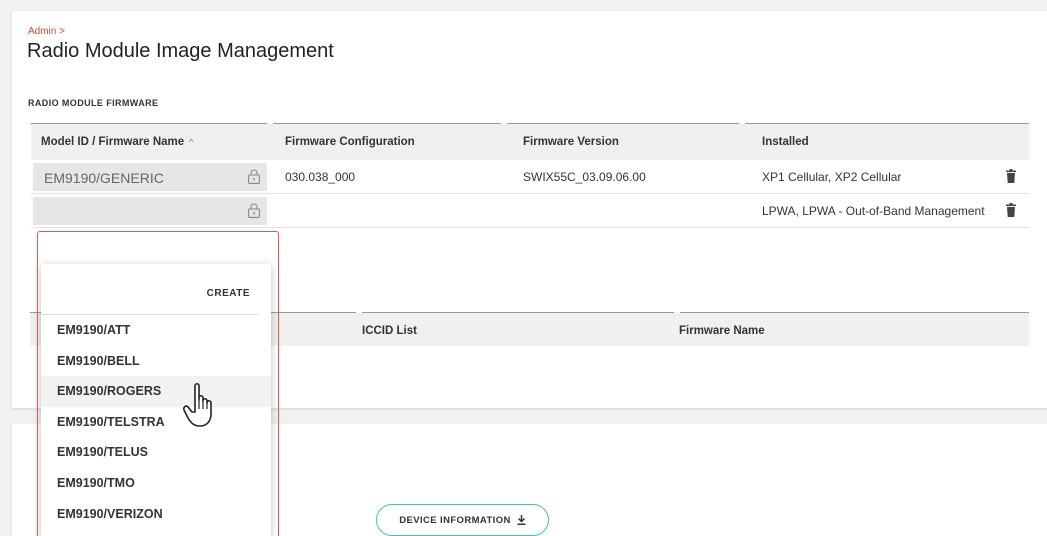  I want to click on dropdown-option: EM9190/TELUS, so click(156, 452).